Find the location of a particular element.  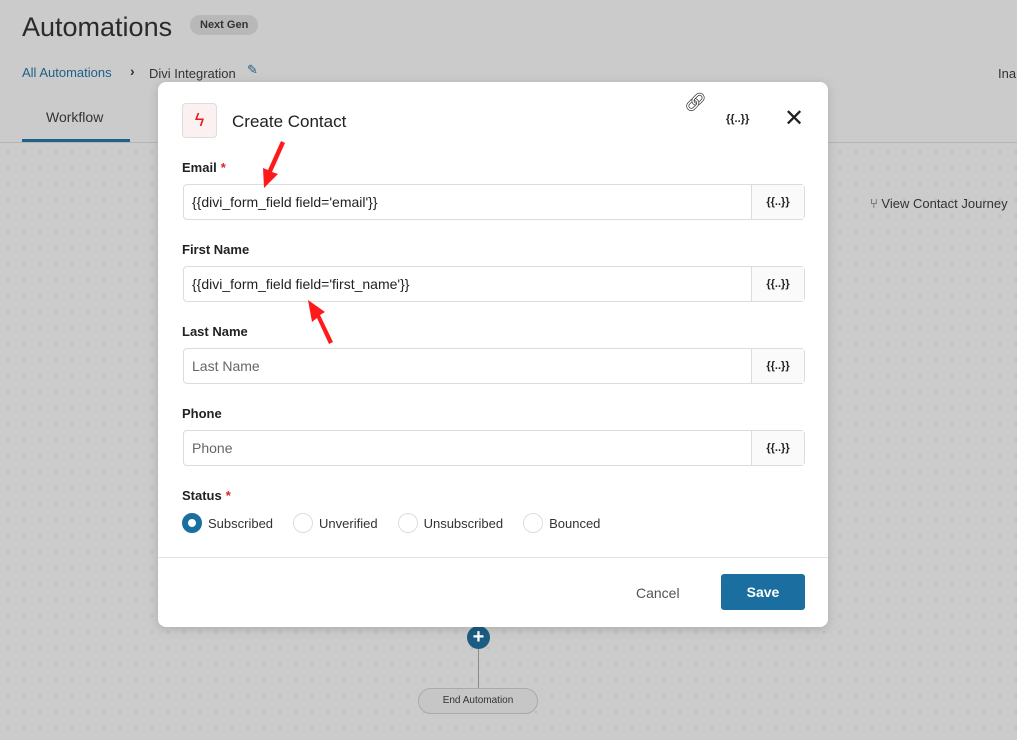

status-label: Status * is located at coordinates (206, 495).